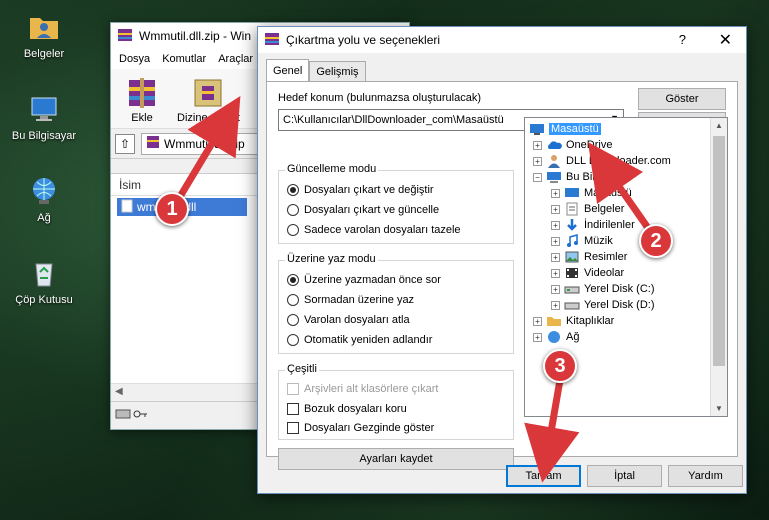 The height and width of the screenshot is (520, 769). I want to click on extract-to-button: Dizine Çıkart, so click(208, 98).